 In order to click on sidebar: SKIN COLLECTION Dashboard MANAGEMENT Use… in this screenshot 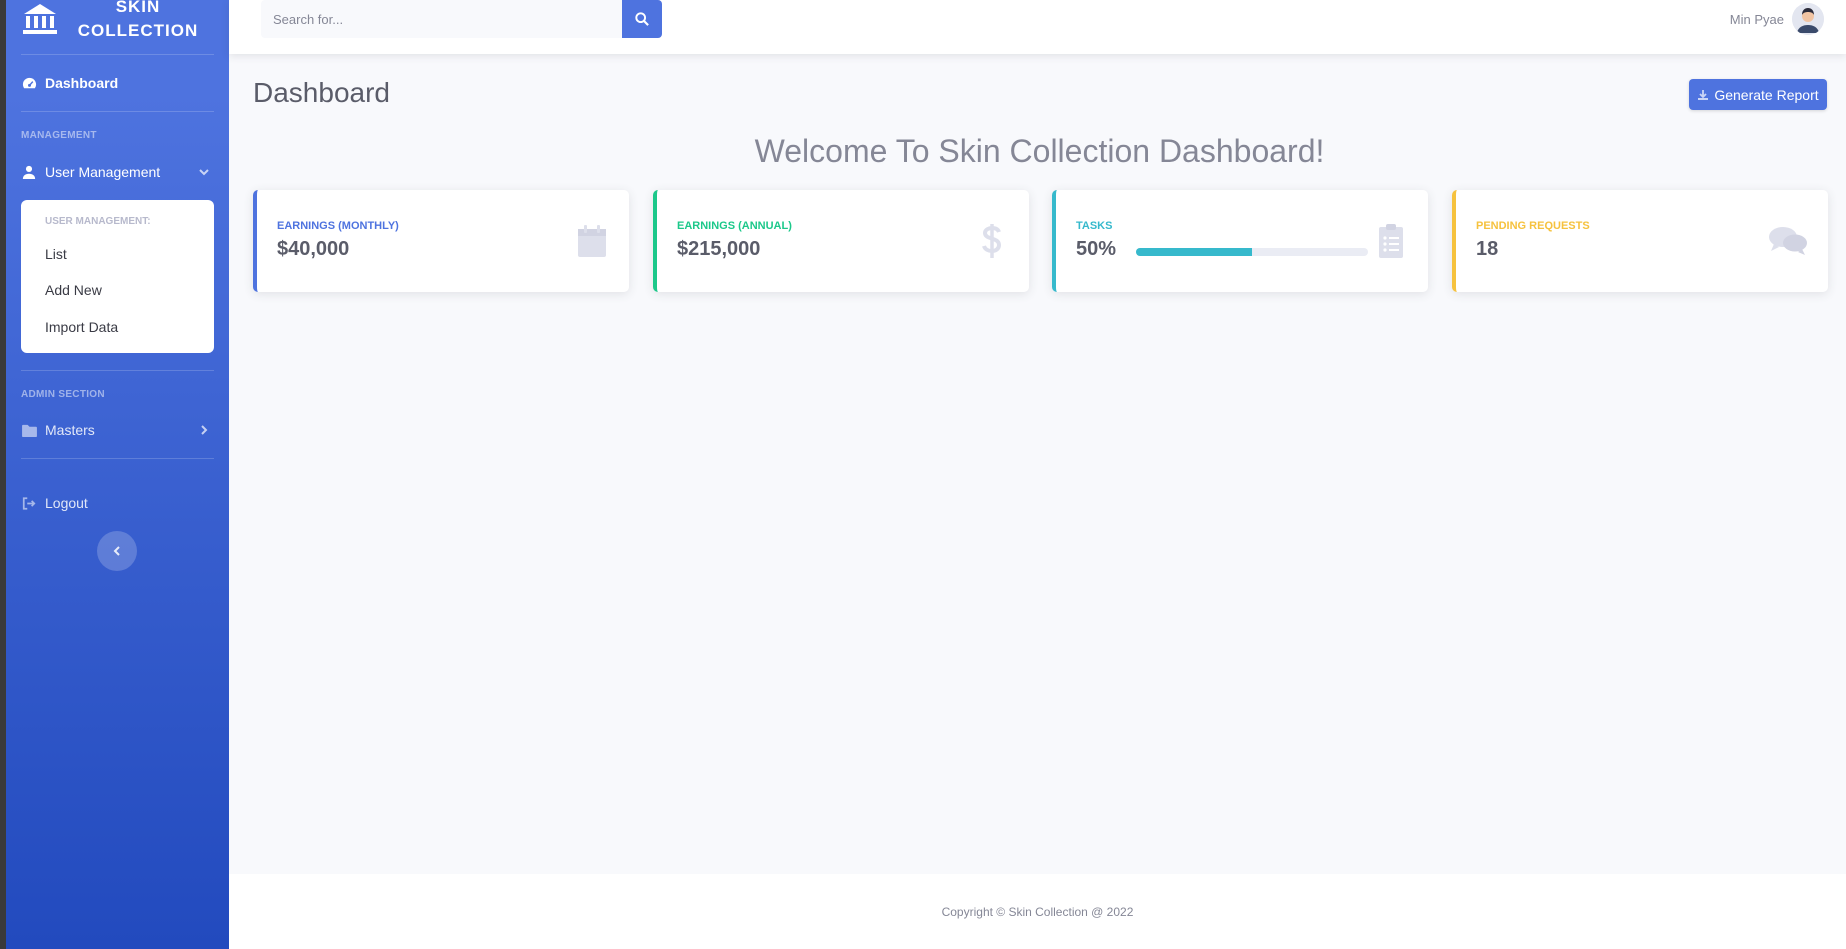, I will do `click(117, 474)`.